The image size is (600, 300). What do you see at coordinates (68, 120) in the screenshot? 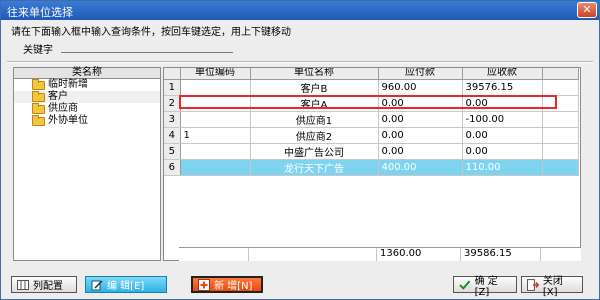
I see `tree-item-label: 外协单位` at bounding box center [68, 120].